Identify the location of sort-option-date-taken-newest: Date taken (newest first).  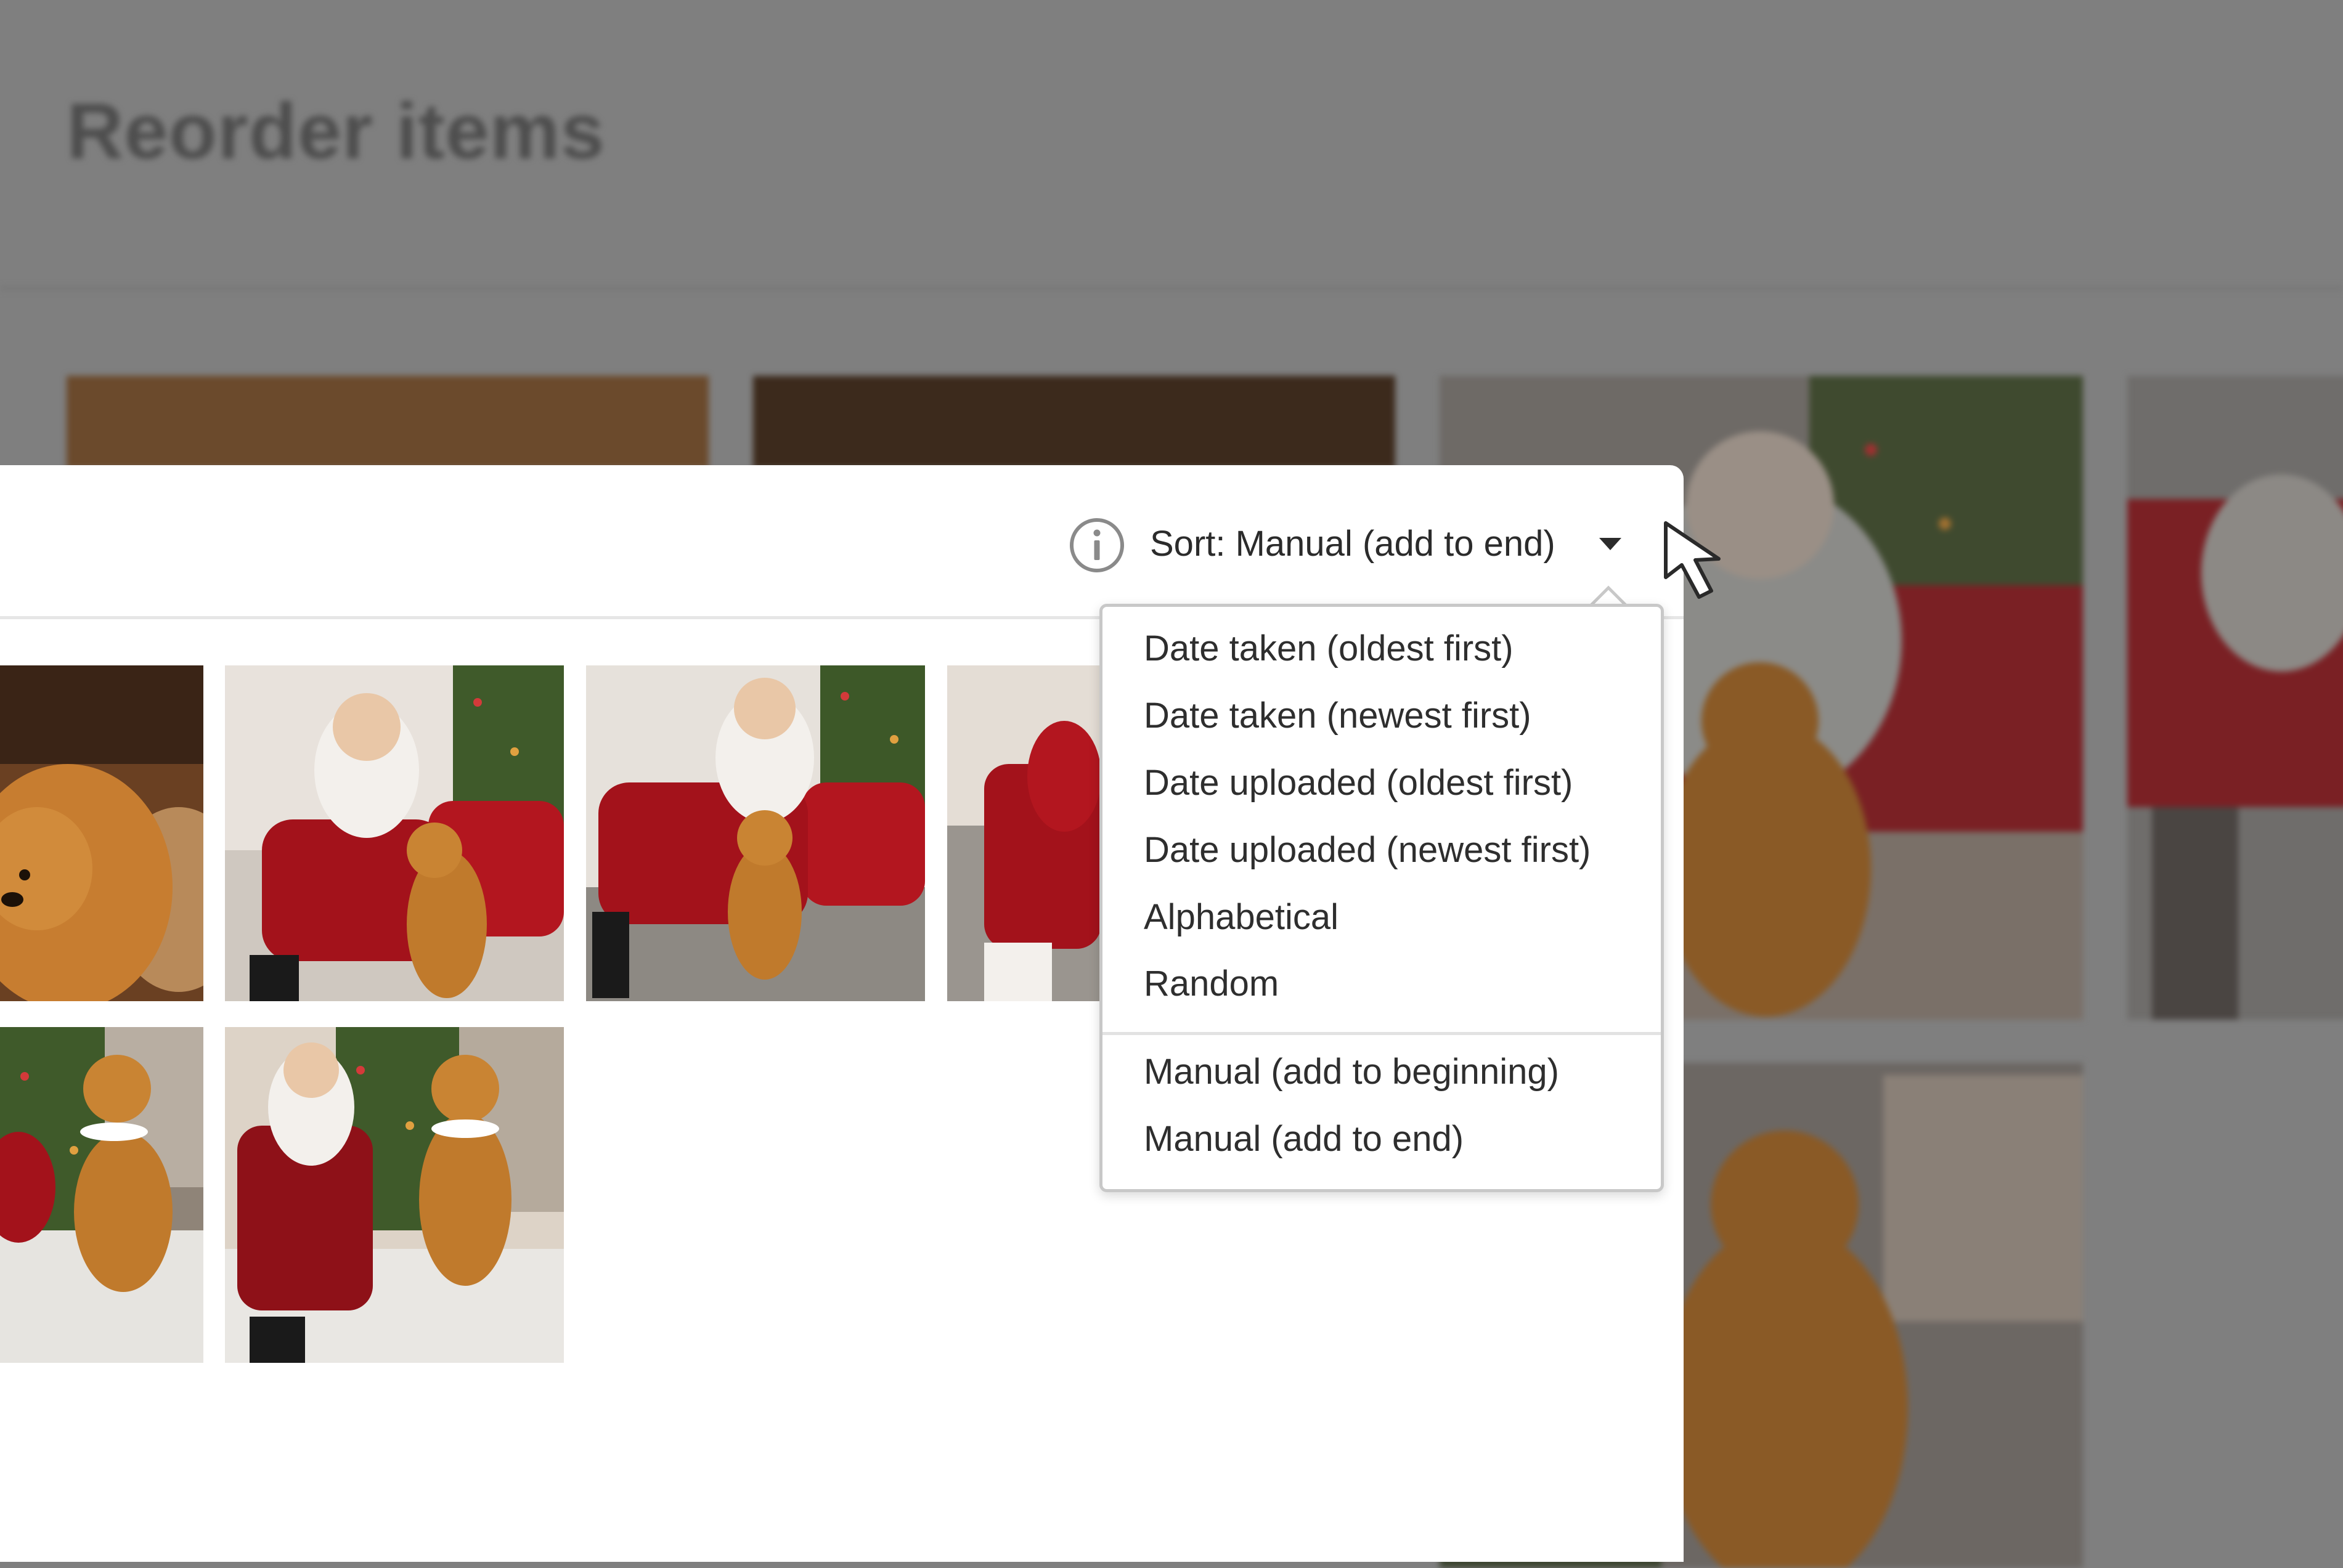
(1337, 716).